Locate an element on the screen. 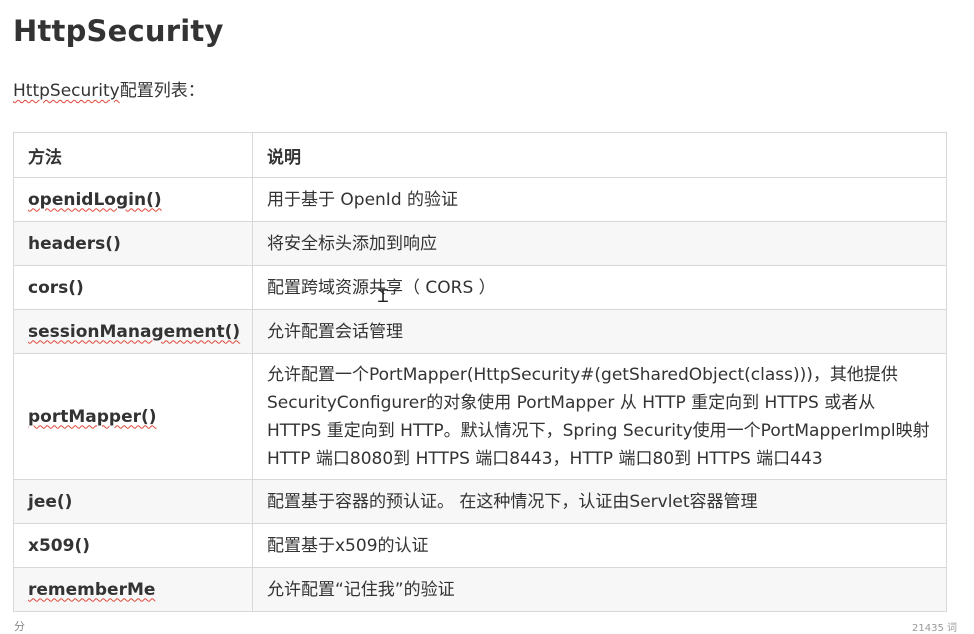 This screenshot has width=974, height=634. table-row: jee() 配置基于容器的预认证。 在这种情况下，认证由Servlet容器管理 is located at coordinates (480, 501).